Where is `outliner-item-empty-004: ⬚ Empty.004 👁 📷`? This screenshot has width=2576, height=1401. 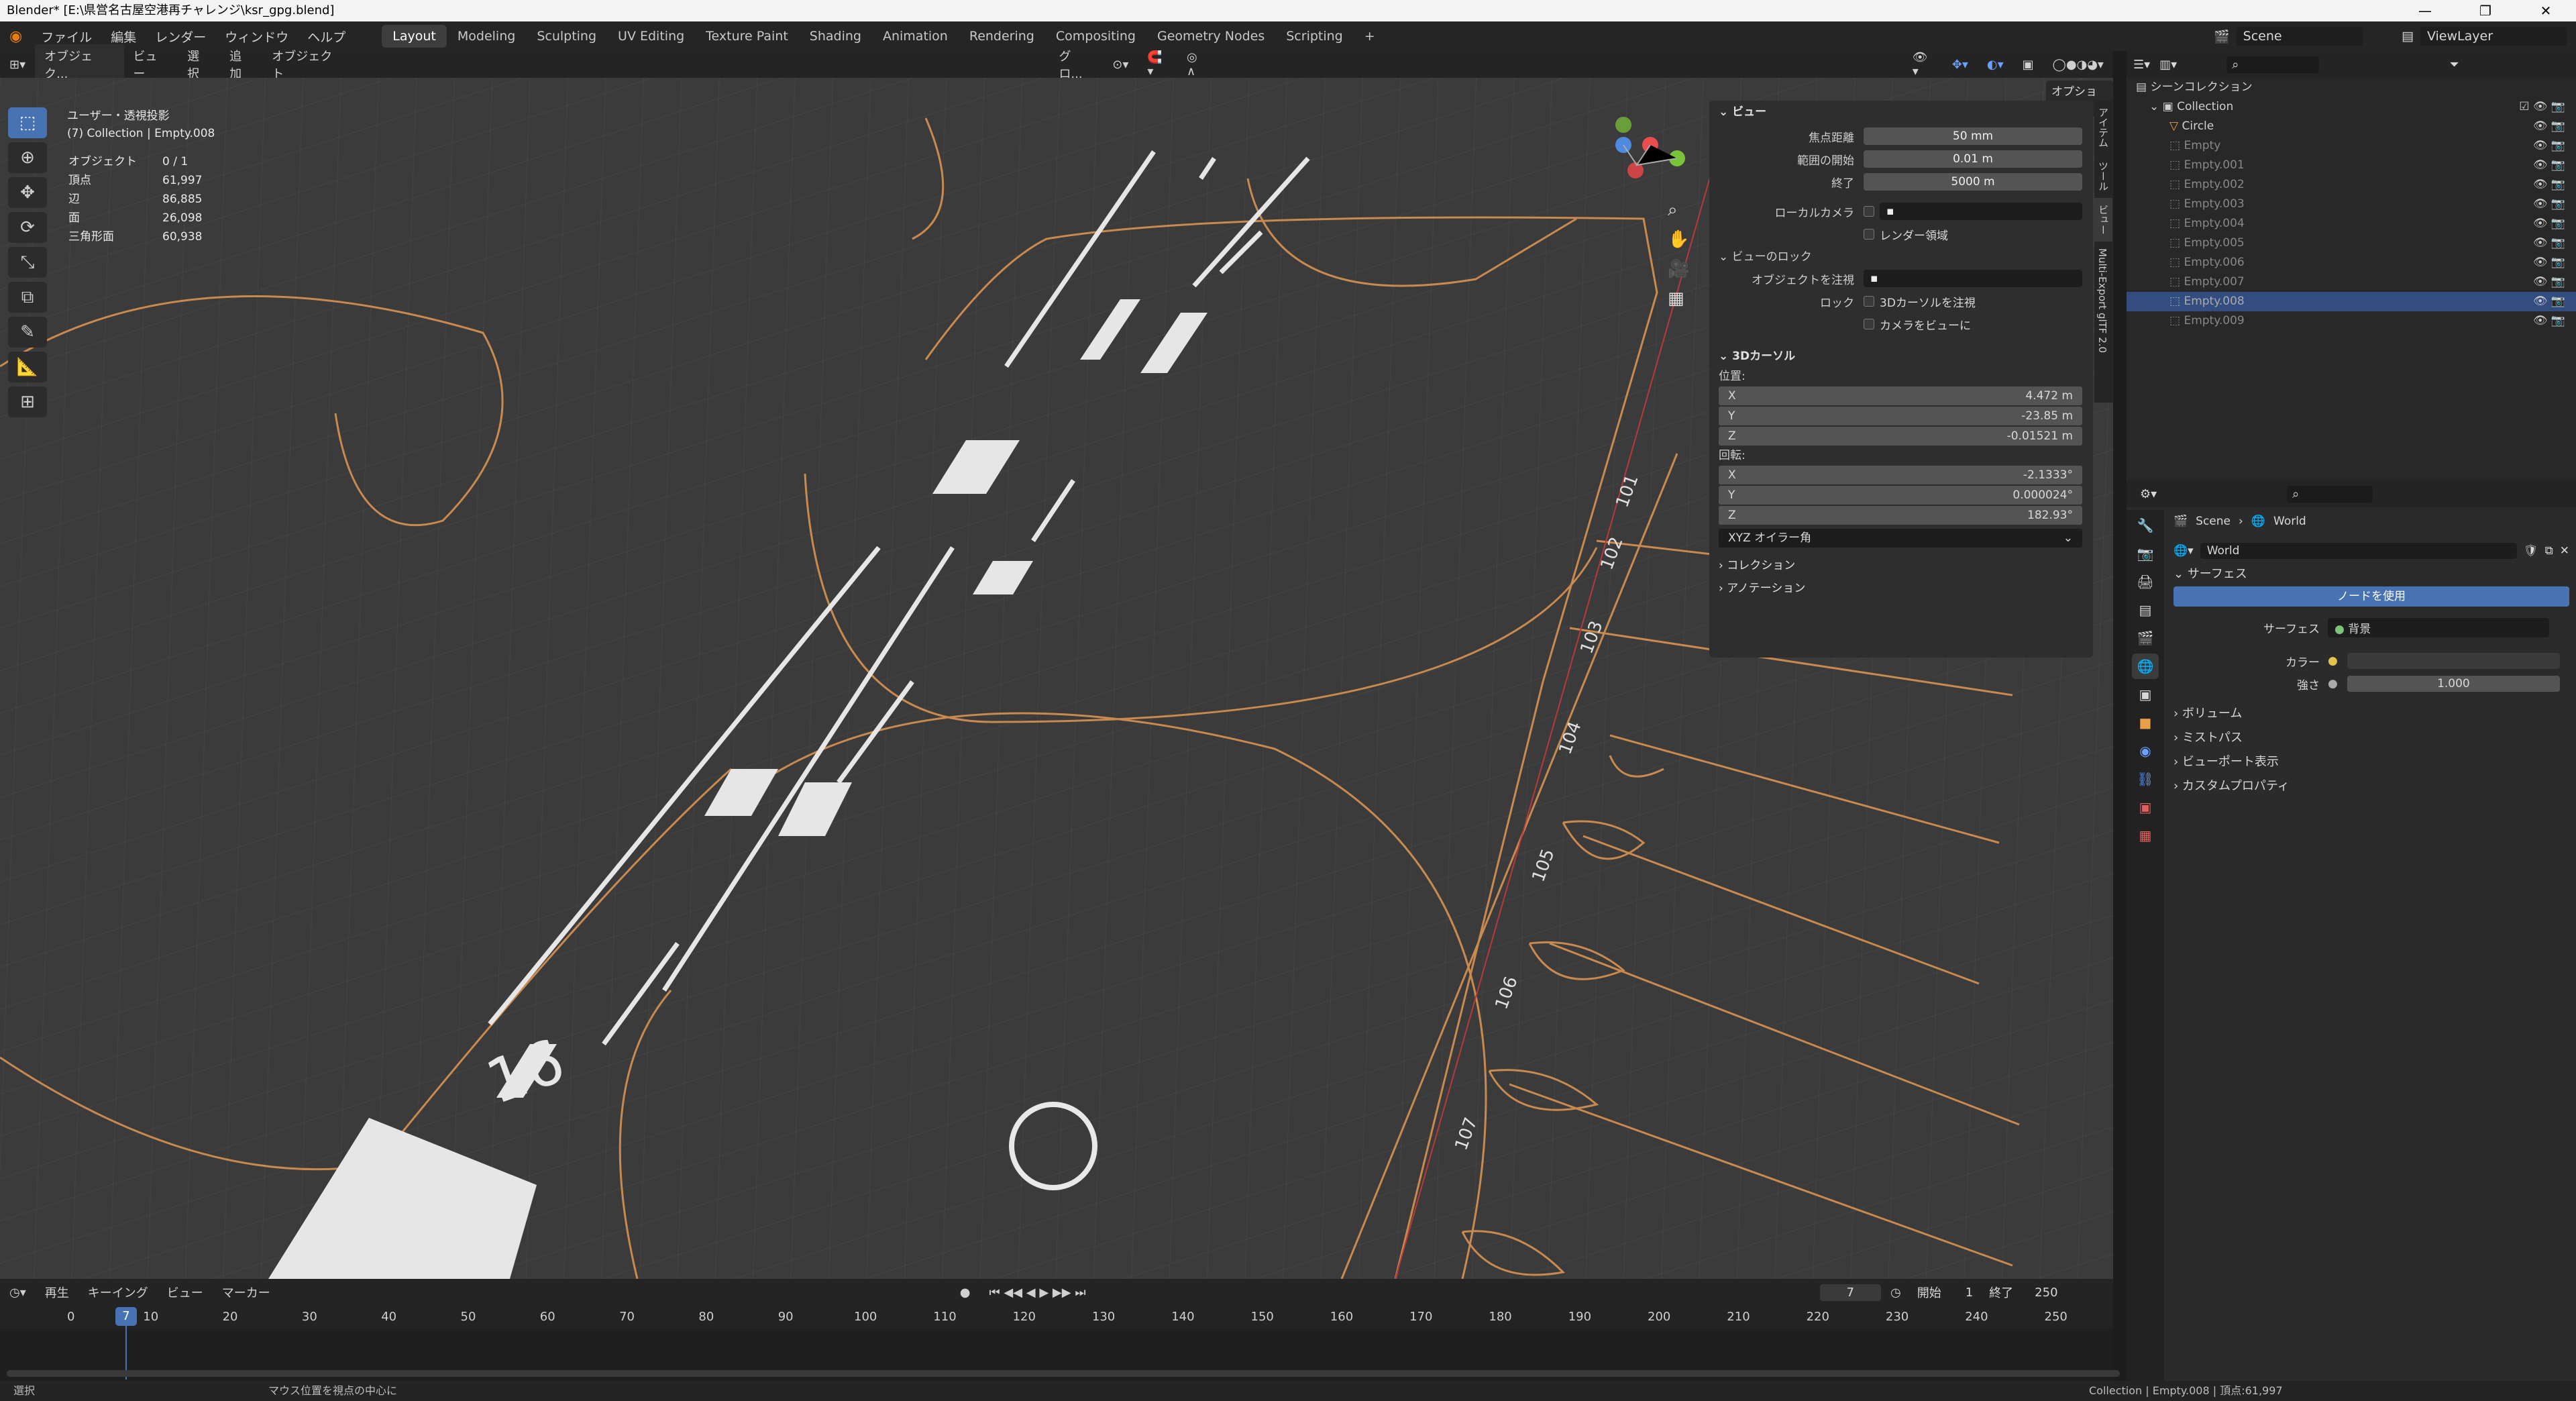
outliner-item-empty-004: ⬚ Empty.004 👁 📷 is located at coordinates (2351, 224).